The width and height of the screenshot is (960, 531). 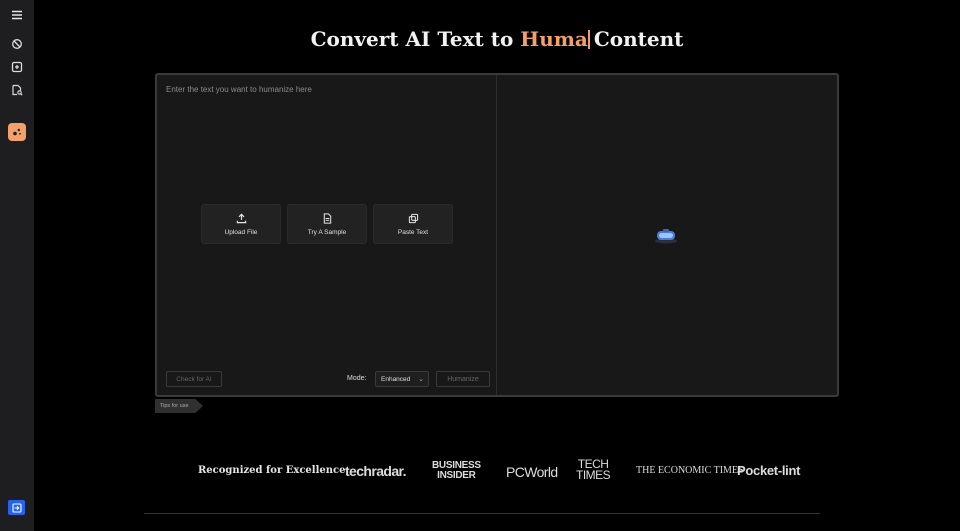 I want to click on title-prefix: Convert AI Text to, so click(x=412, y=39).